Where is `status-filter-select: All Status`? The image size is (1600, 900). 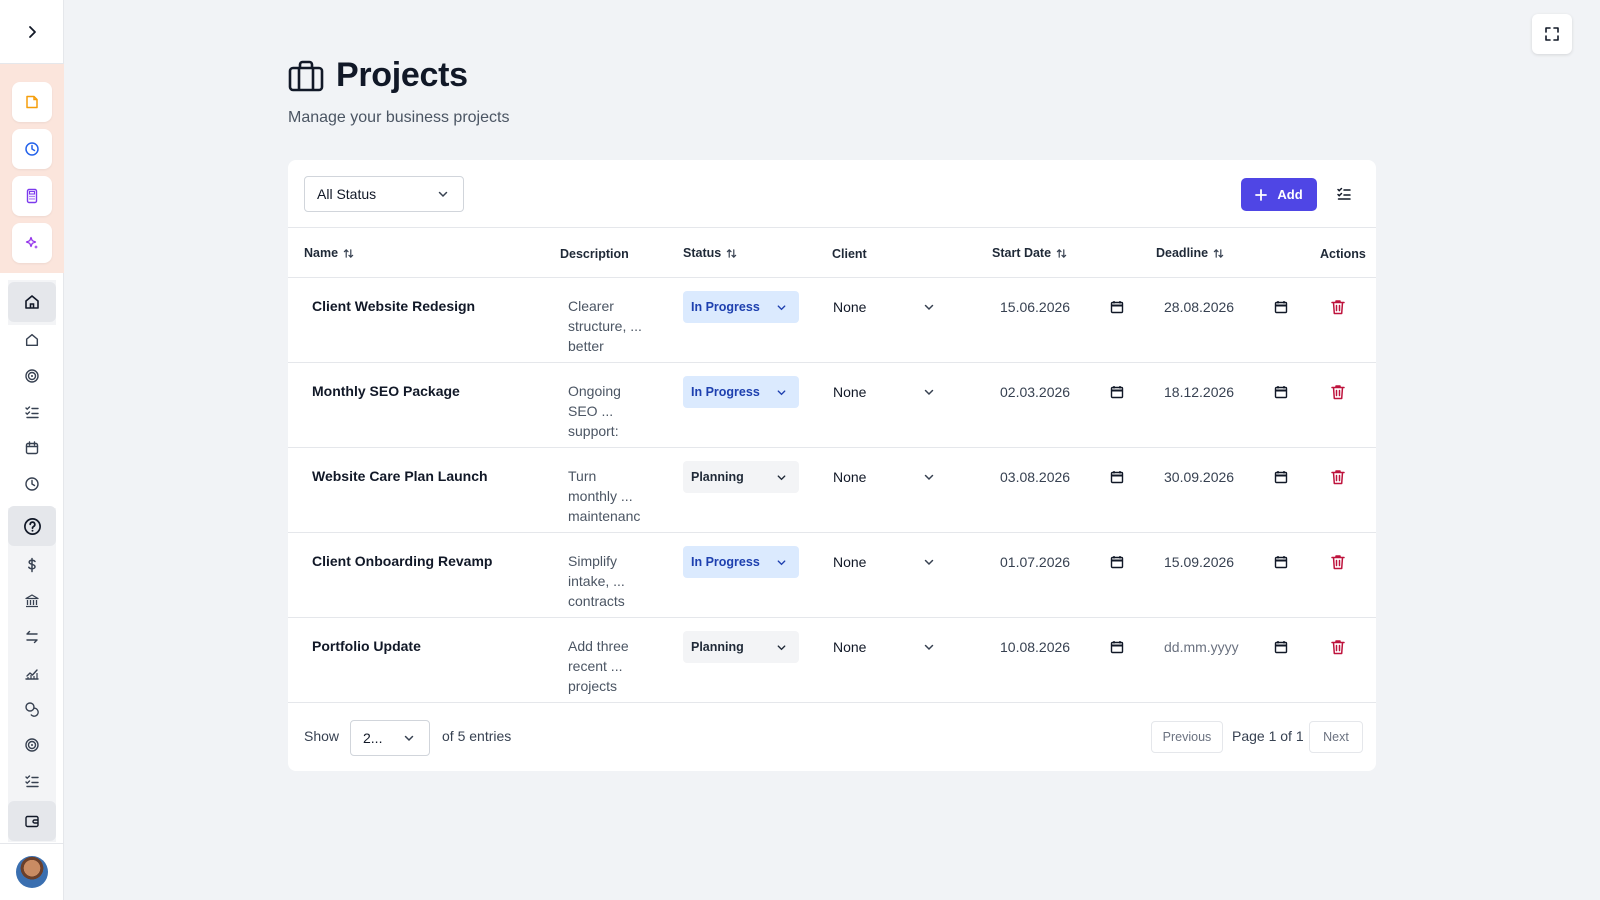
status-filter-select: All Status is located at coordinates (384, 194).